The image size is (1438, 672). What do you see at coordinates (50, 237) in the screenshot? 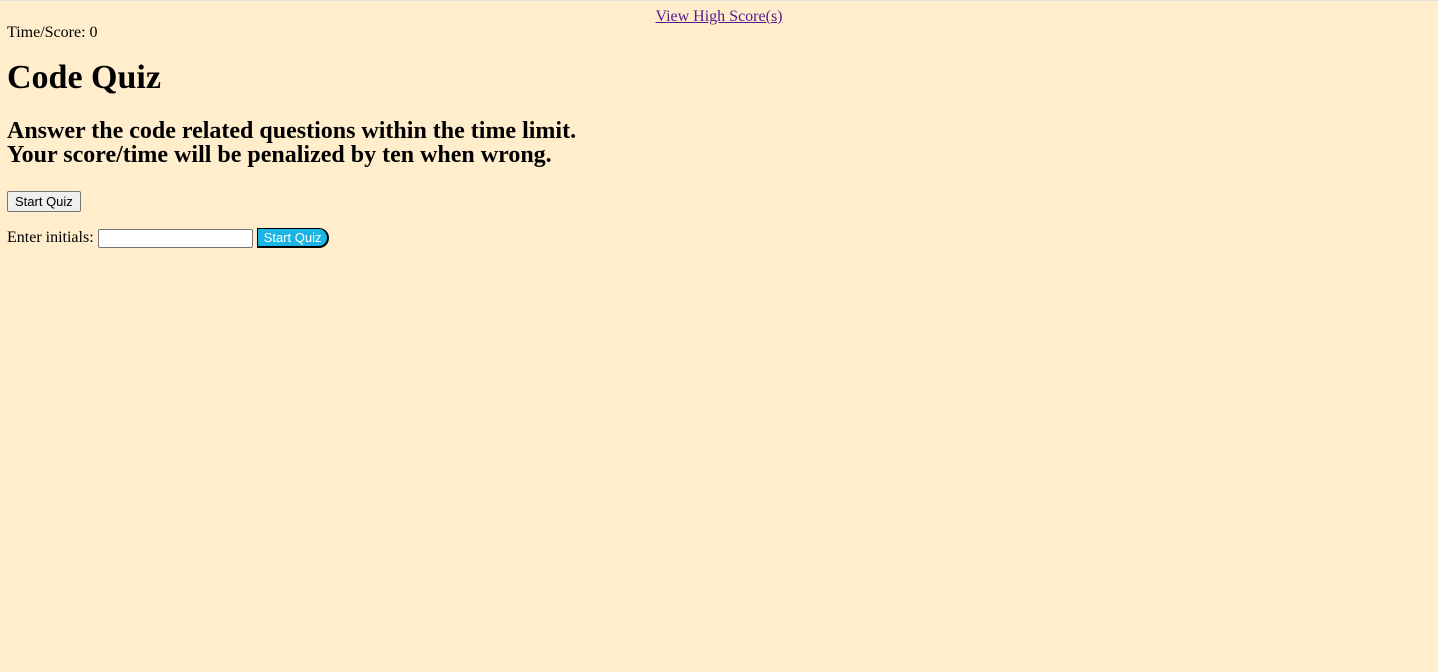
I see `initials-label: Enter initials:` at bounding box center [50, 237].